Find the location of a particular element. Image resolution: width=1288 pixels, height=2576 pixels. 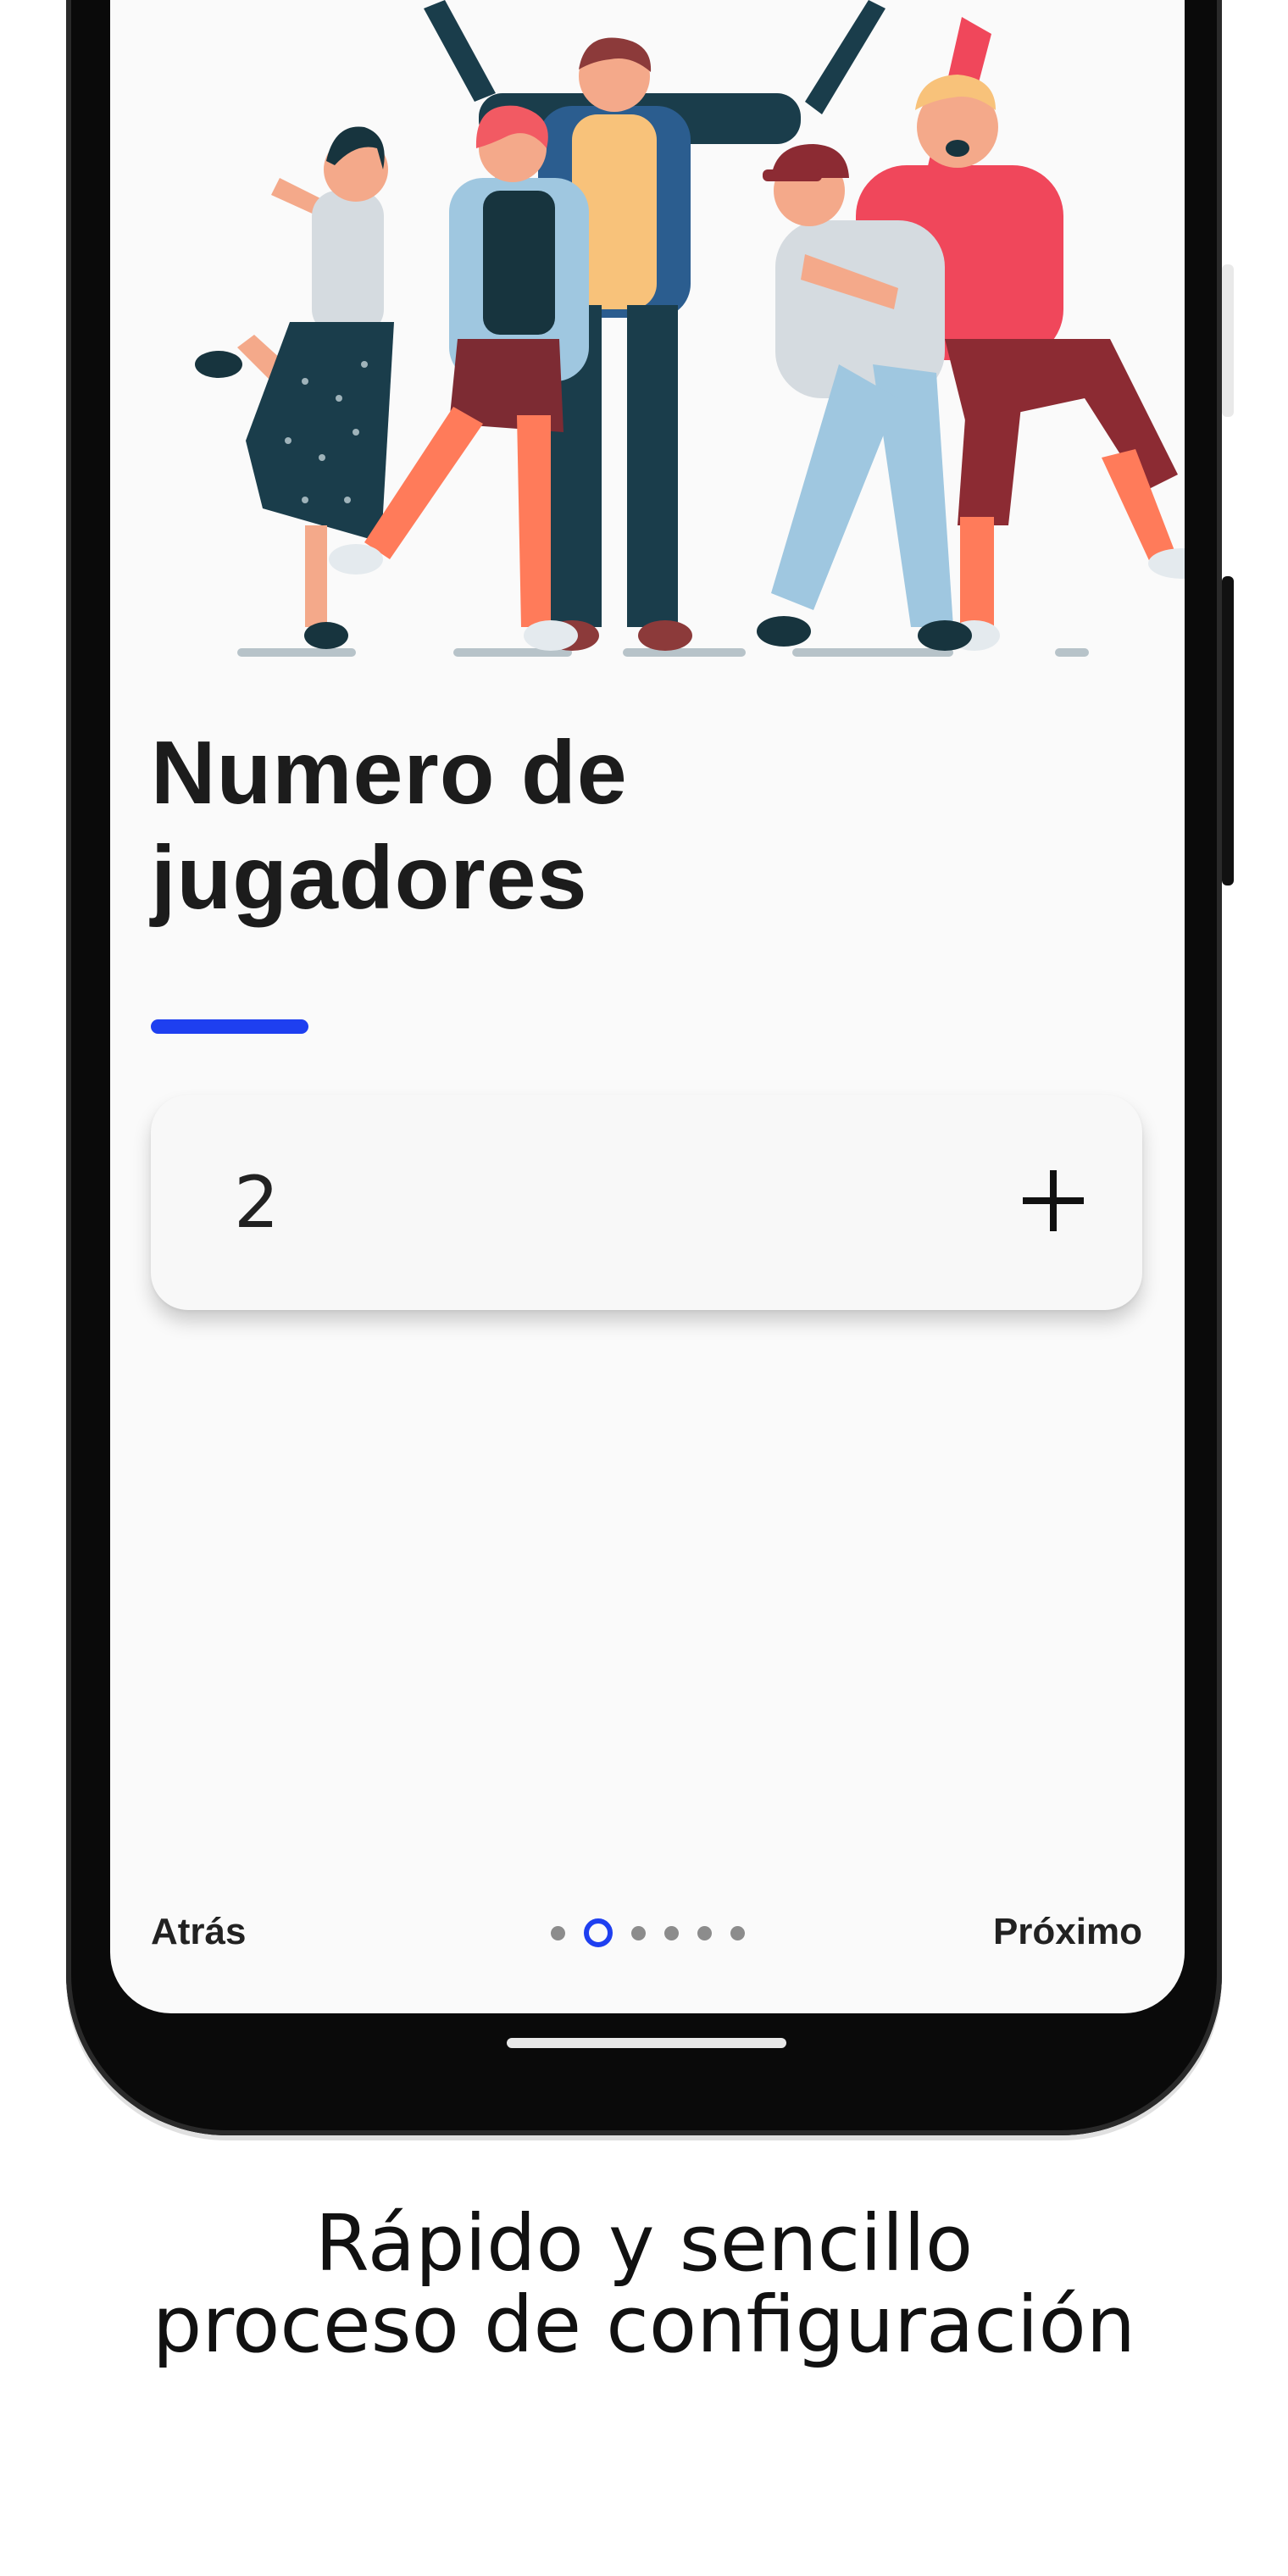

bottom-navigation: Atrás Próximo is located at coordinates (647, 1932).